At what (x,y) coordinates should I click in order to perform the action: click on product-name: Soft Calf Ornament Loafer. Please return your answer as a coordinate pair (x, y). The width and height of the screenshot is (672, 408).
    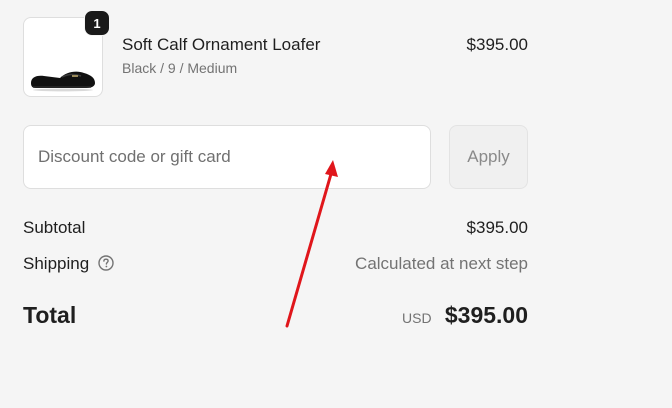
    Looking at the image, I should click on (221, 44).